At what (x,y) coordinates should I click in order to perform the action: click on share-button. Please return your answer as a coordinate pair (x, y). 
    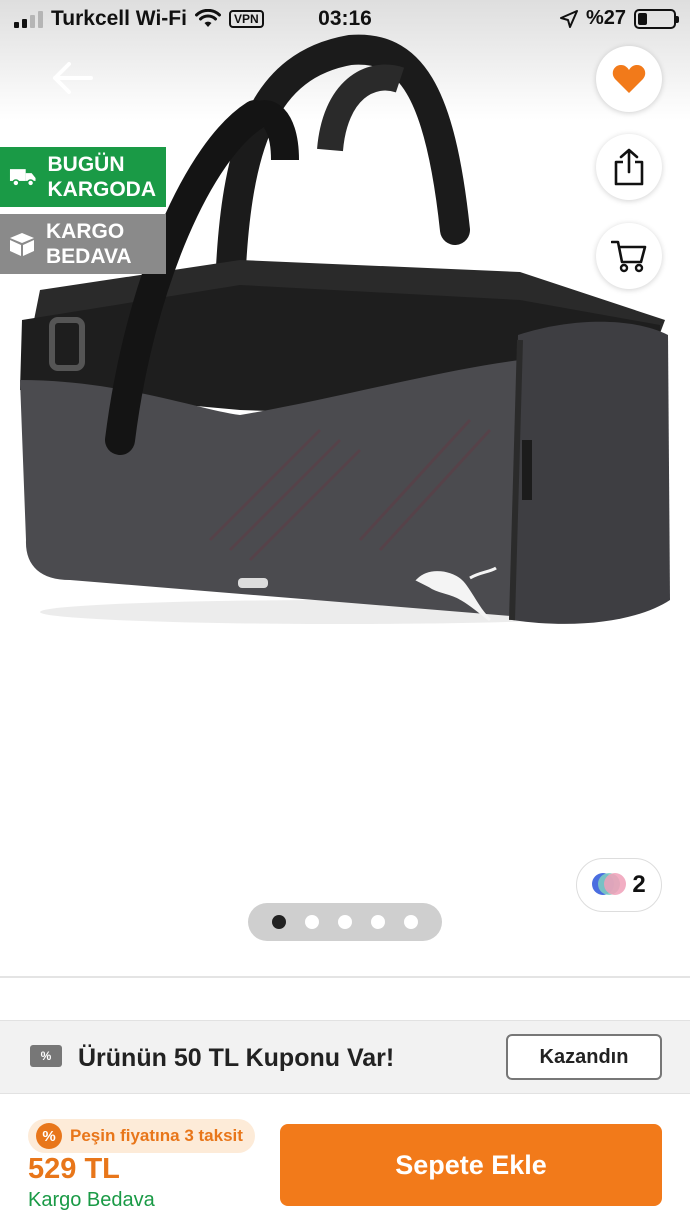
    Looking at the image, I should click on (629, 167).